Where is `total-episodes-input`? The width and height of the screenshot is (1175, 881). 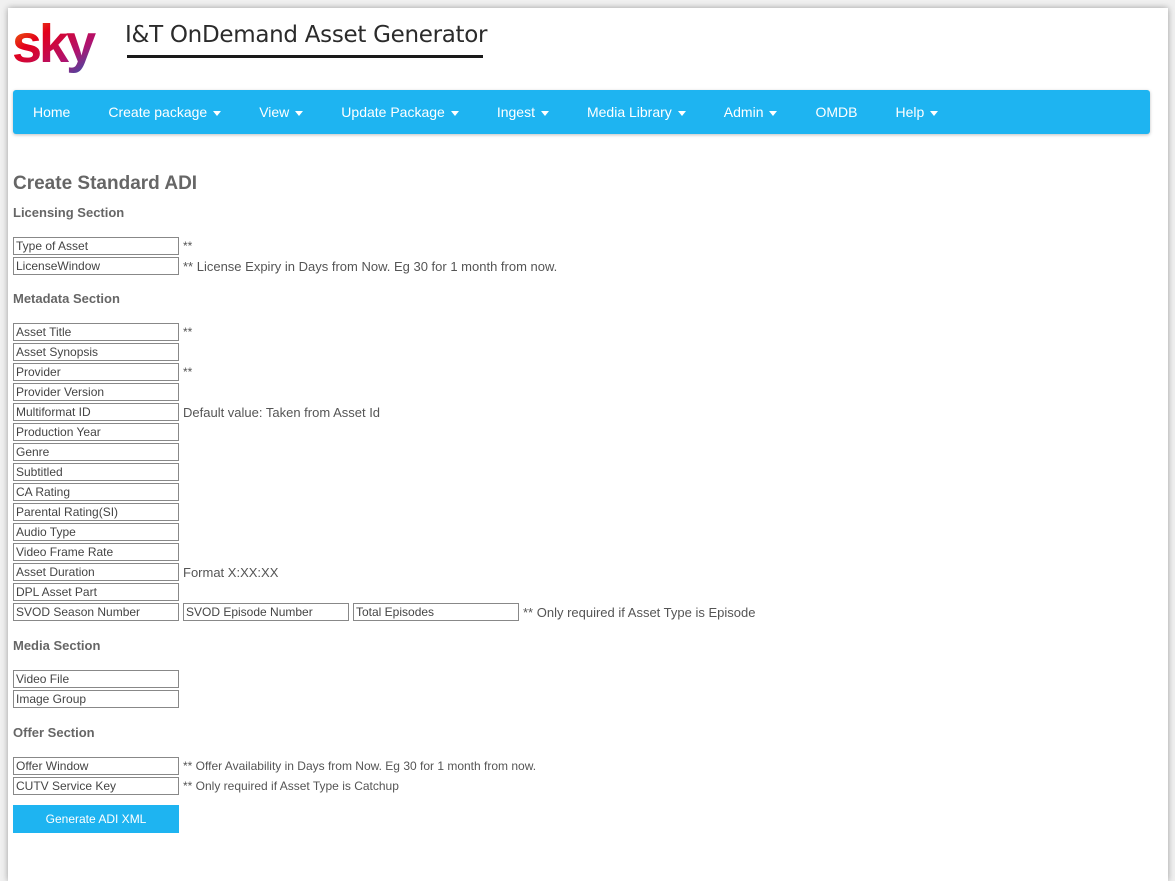
total-episodes-input is located at coordinates (436, 612).